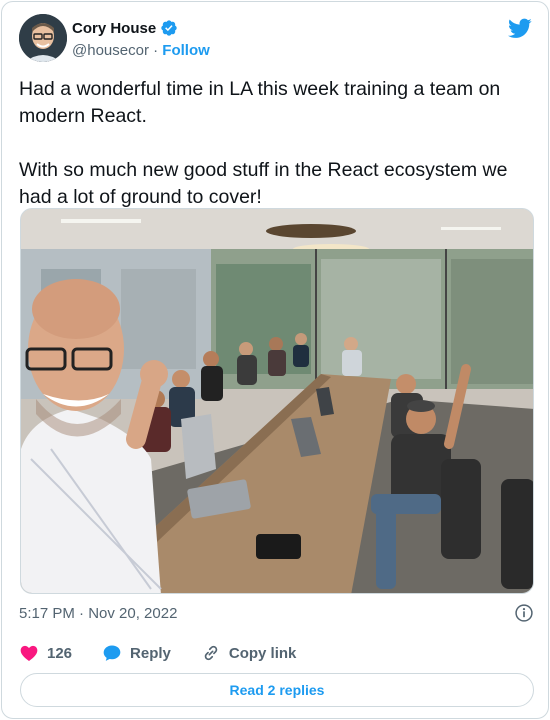 This screenshot has height=720, width=550. I want to click on read-replies-label: Read 2 replies, so click(277, 690).